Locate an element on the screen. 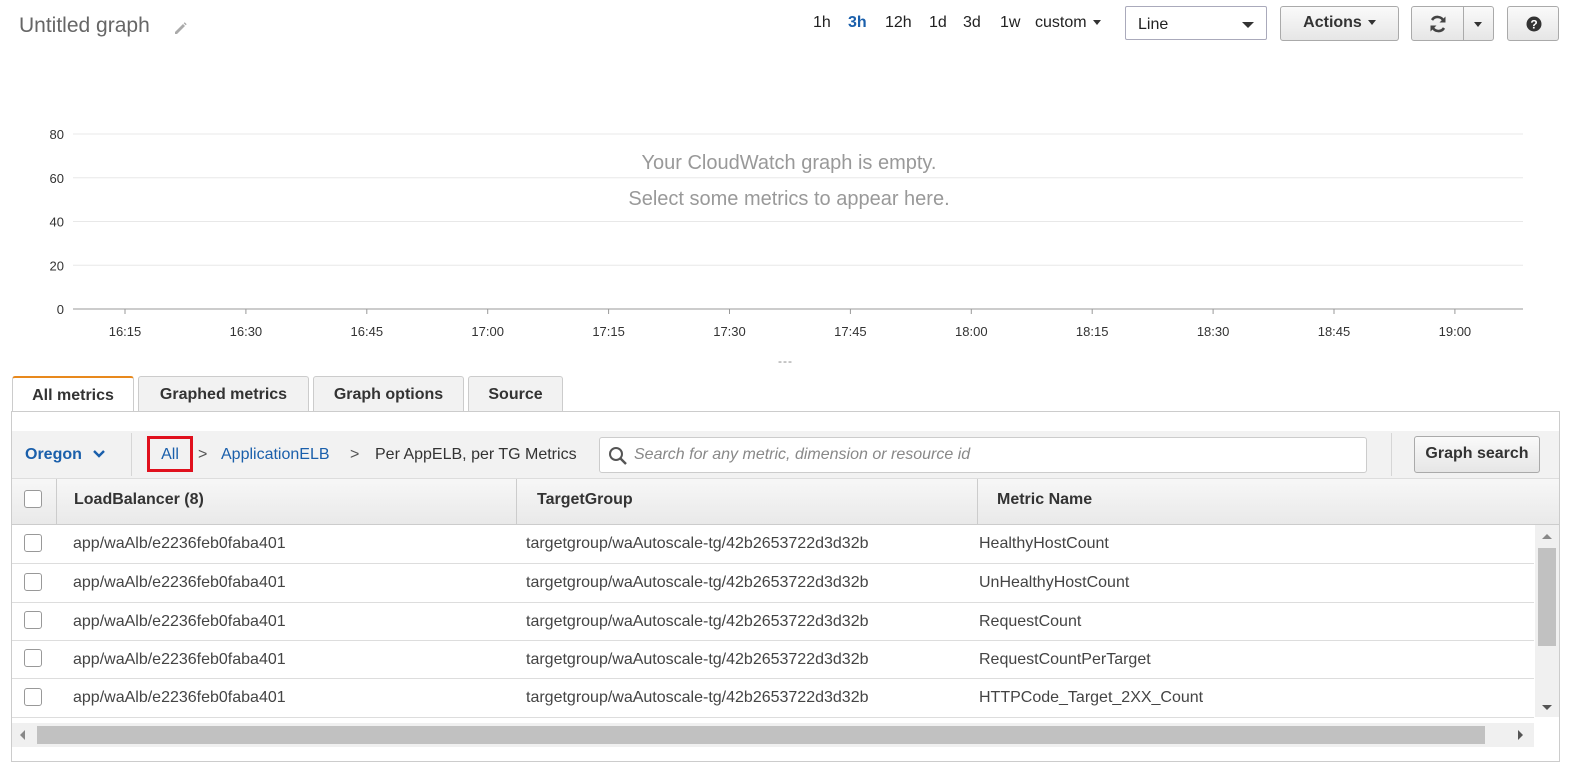 This screenshot has width=1578, height=772. y-tick-label: 20 is located at coordinates (57, 265).